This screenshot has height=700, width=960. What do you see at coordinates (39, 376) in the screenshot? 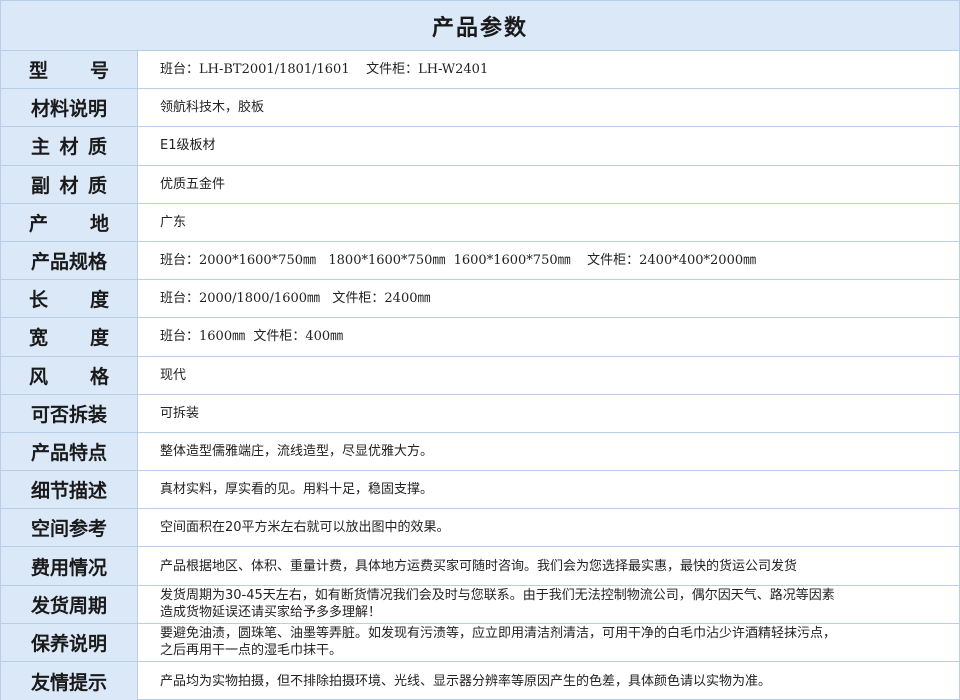
I see `row-label-text: 风` at bounding box center [39, 376].